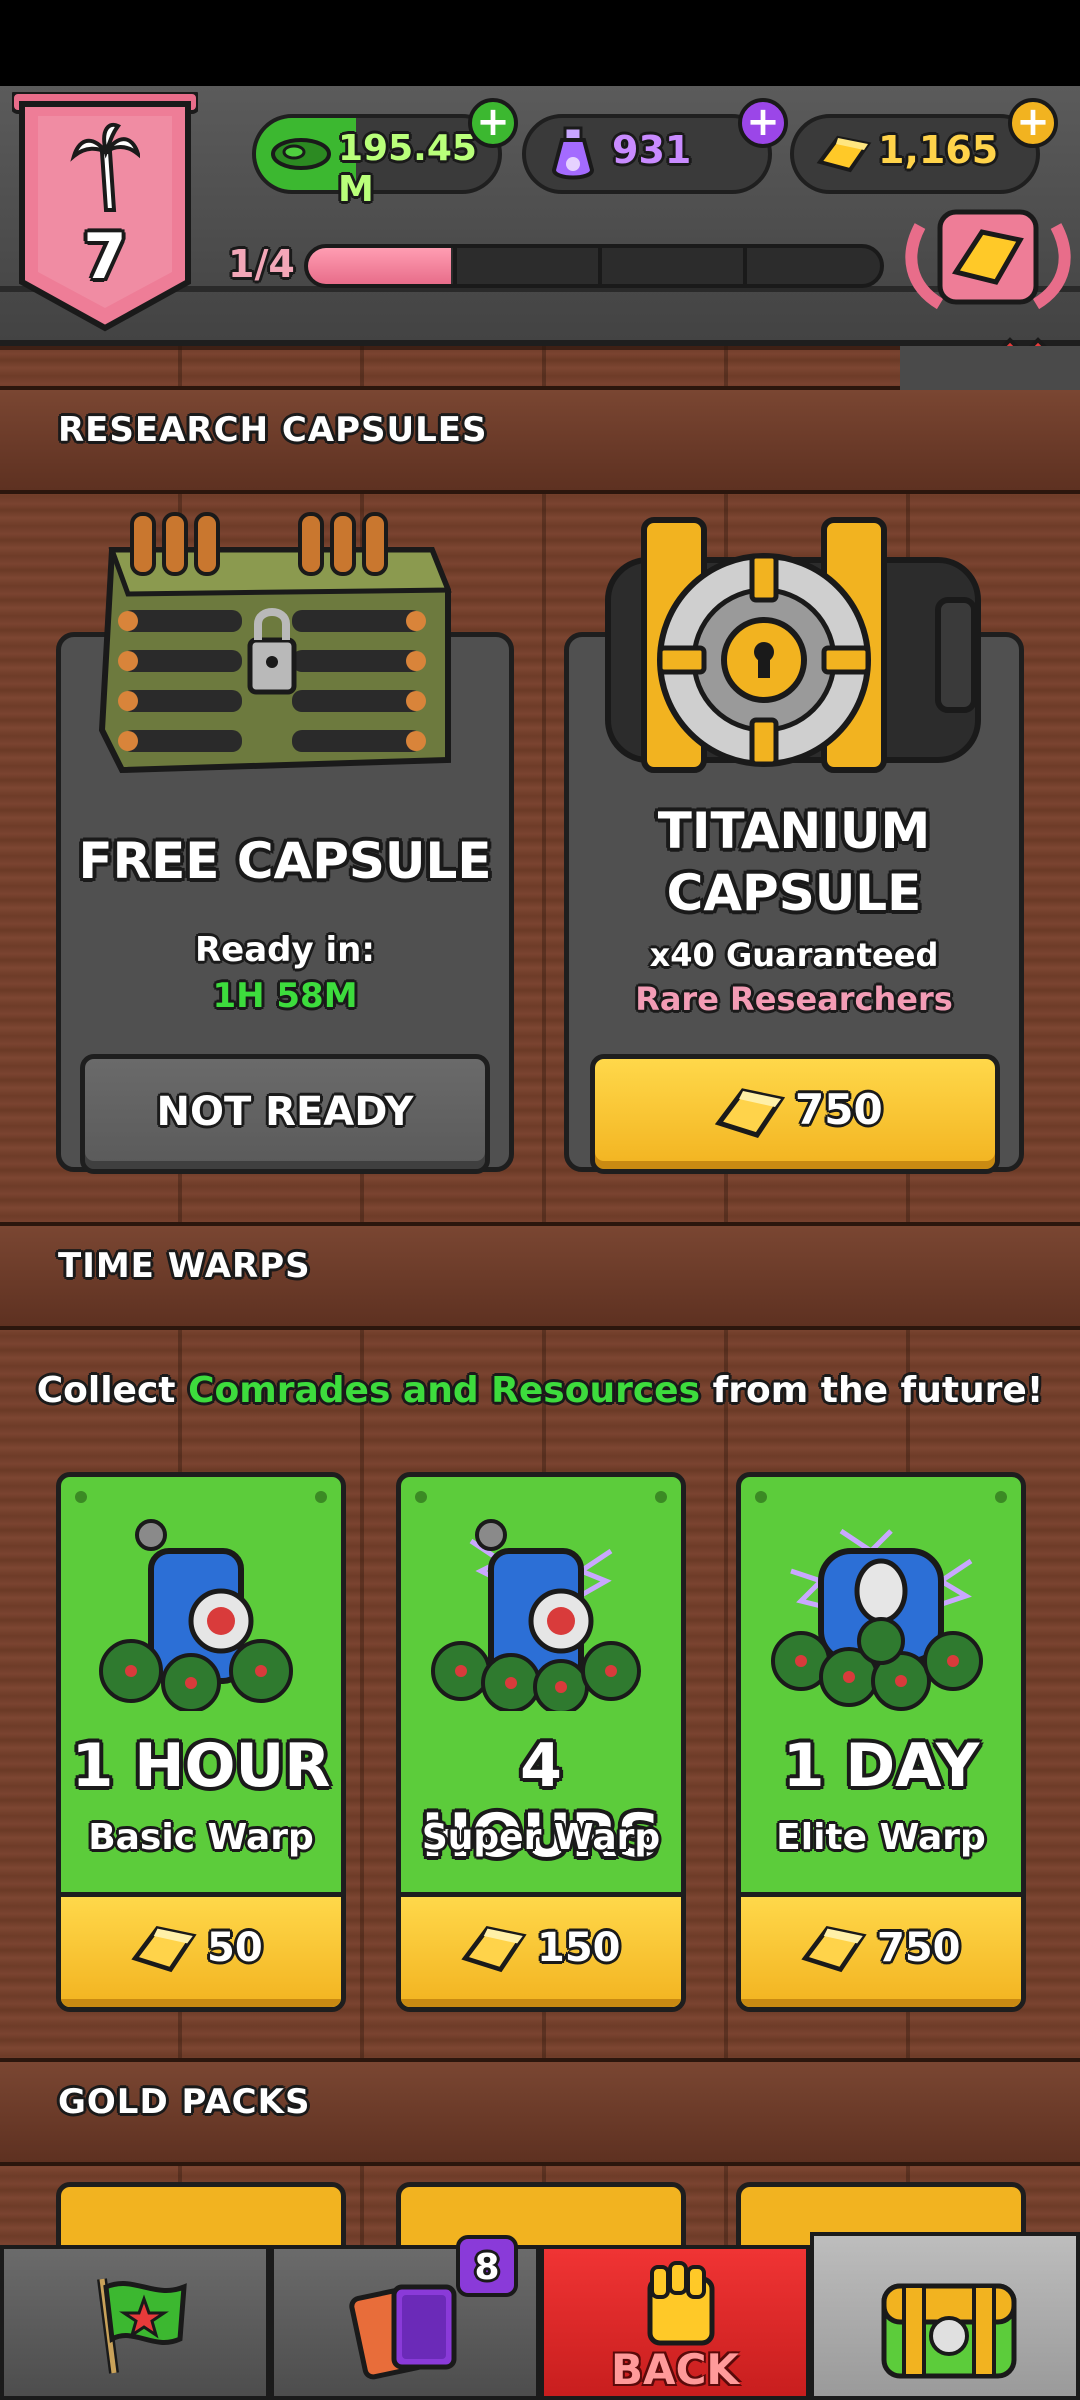  I want to click on nav-tab-cards: 8, so click(405, 2317).